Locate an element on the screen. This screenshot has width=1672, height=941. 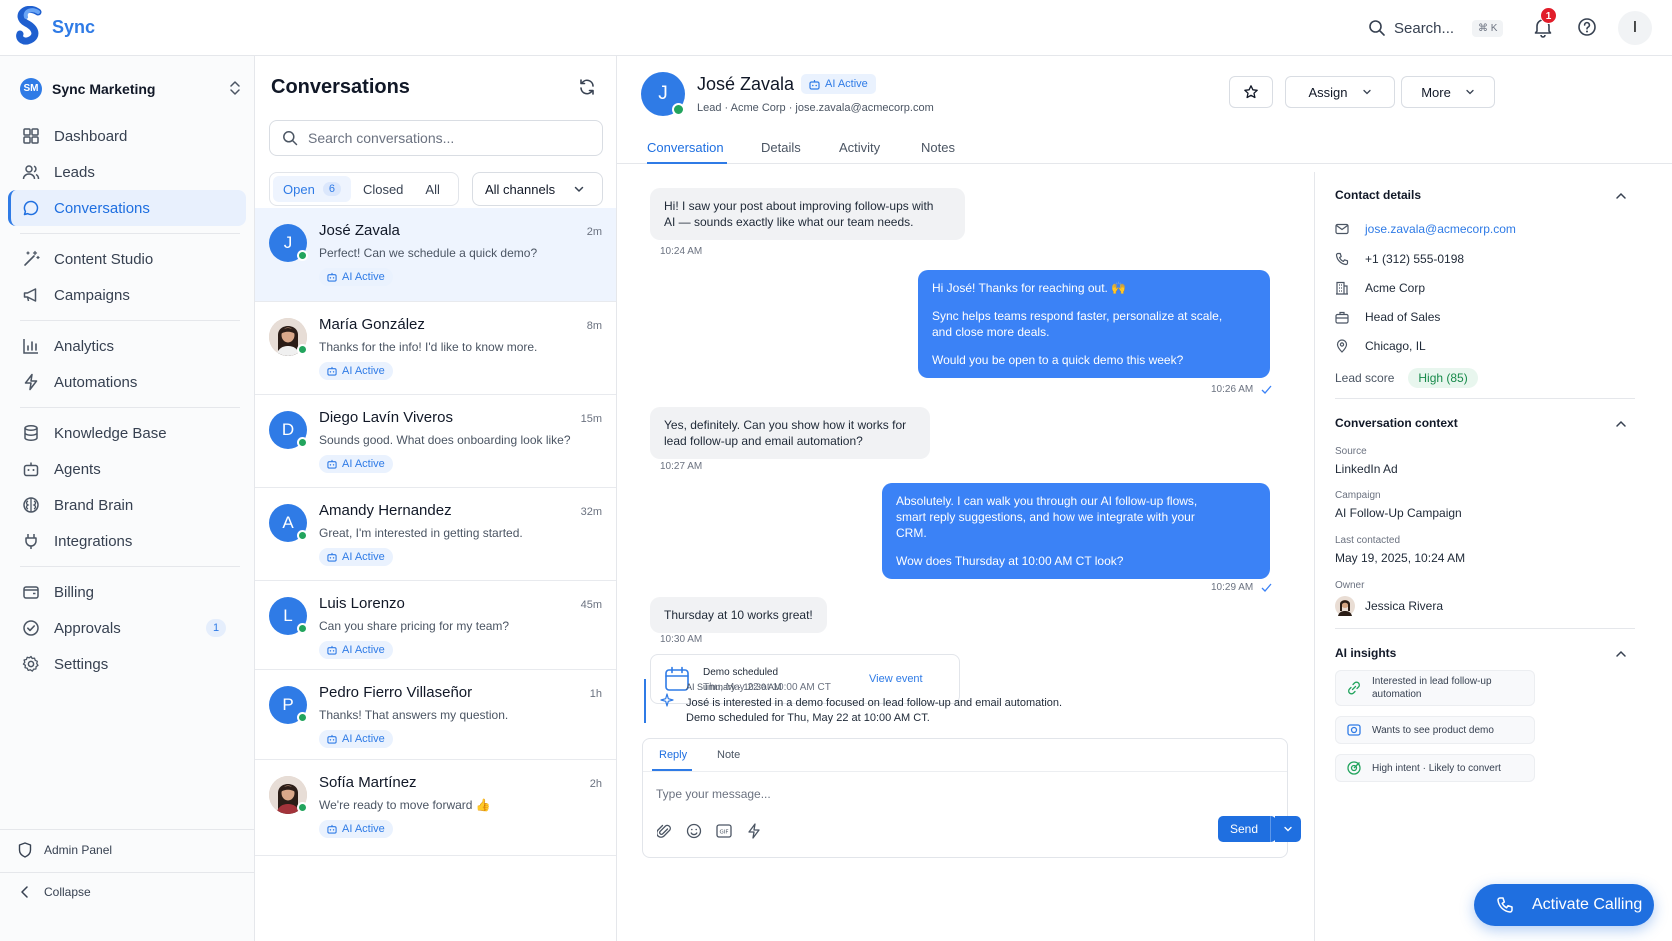
contact-email: jose.zavala@acmecorp.com is located at coordinates (1440, 229).